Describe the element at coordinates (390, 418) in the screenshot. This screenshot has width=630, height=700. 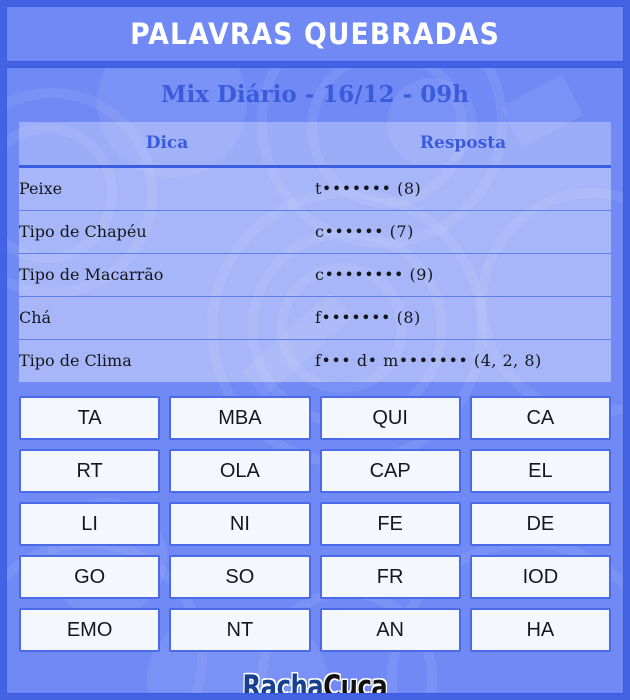
I see `fragment-tile: QUI` at that location.